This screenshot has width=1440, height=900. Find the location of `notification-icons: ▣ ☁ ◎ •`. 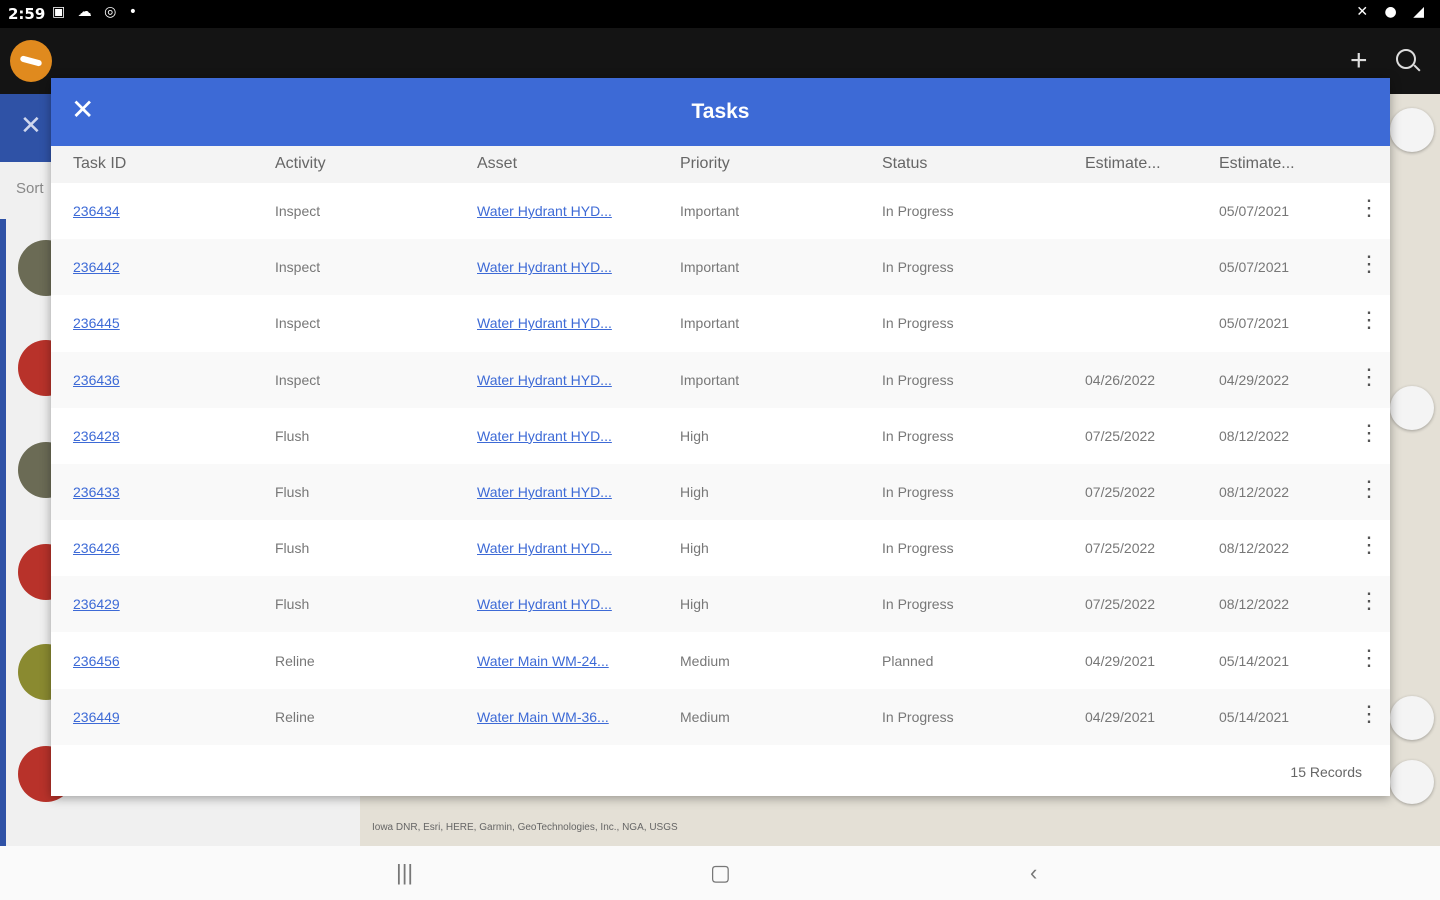

notification-icons: ▣ ☁ ◎ • is located at coordinates (97, 12).